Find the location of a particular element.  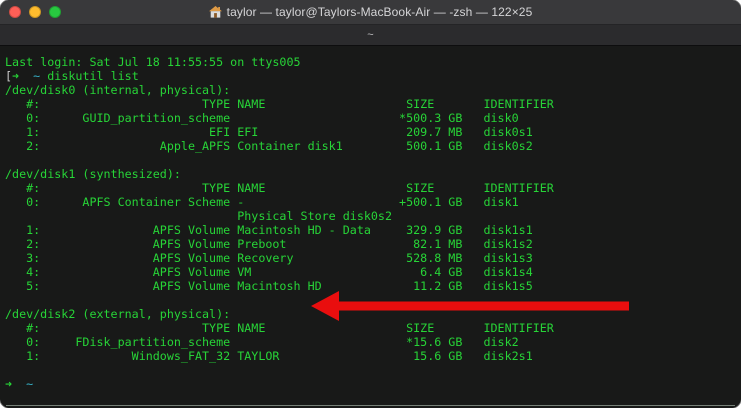

terminal-text-segment: ~ is located at coordinates (30, 384).